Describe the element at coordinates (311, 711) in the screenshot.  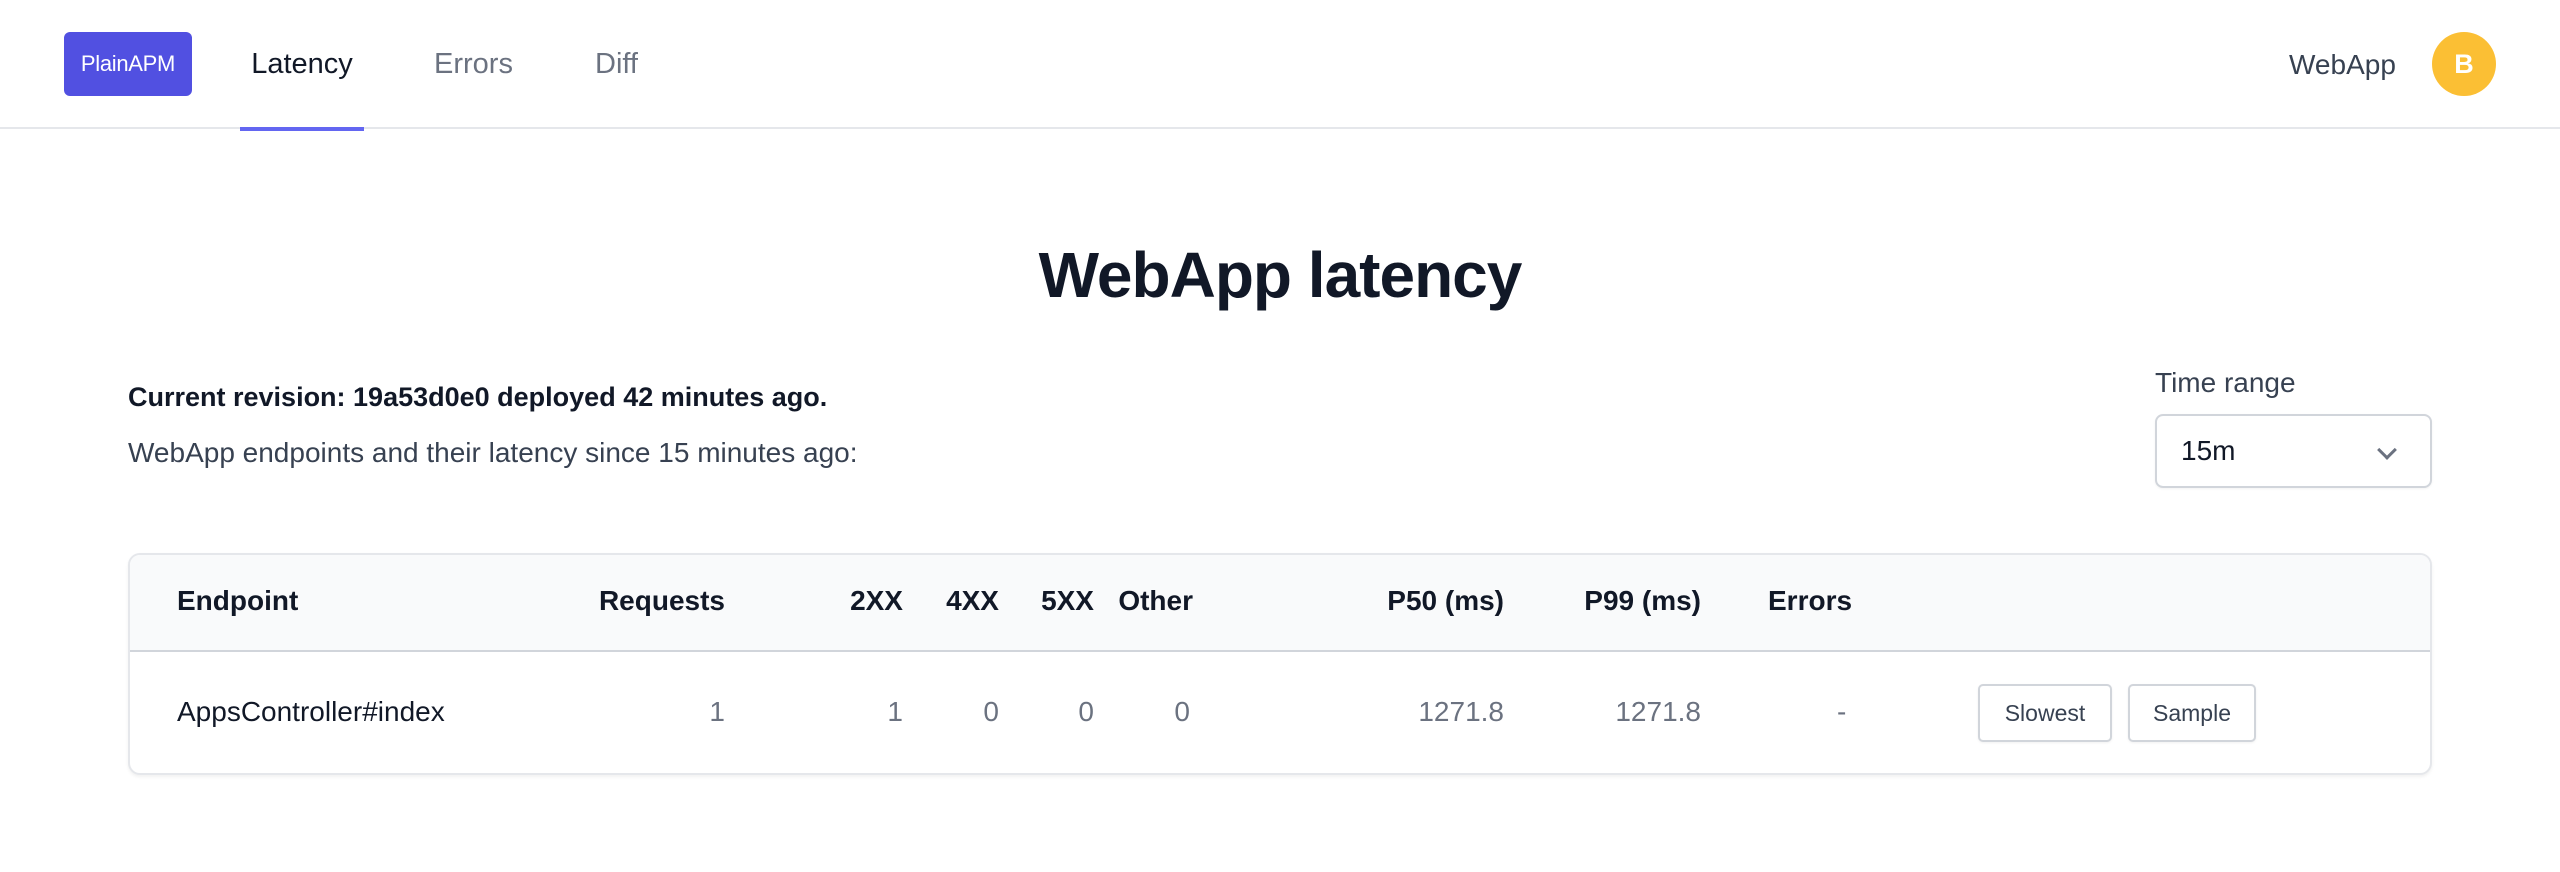
I see `endpoint-name: AppsController#index` at that location.